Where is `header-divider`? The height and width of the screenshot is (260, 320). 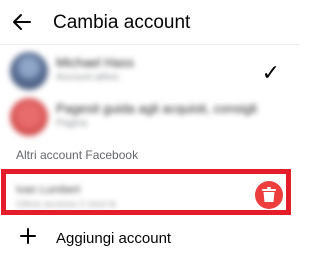
header-divider is located at coordinates (150, 44).